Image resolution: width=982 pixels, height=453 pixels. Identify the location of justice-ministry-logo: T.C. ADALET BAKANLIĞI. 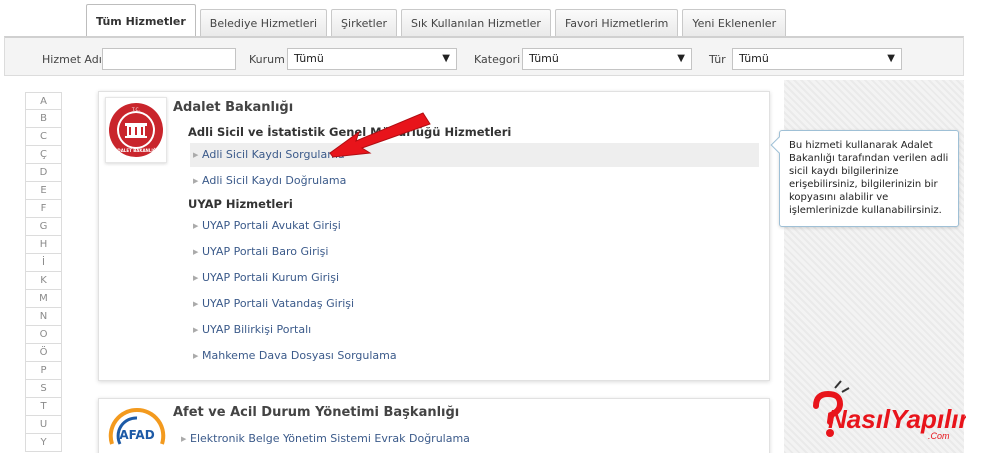
(136, 130).